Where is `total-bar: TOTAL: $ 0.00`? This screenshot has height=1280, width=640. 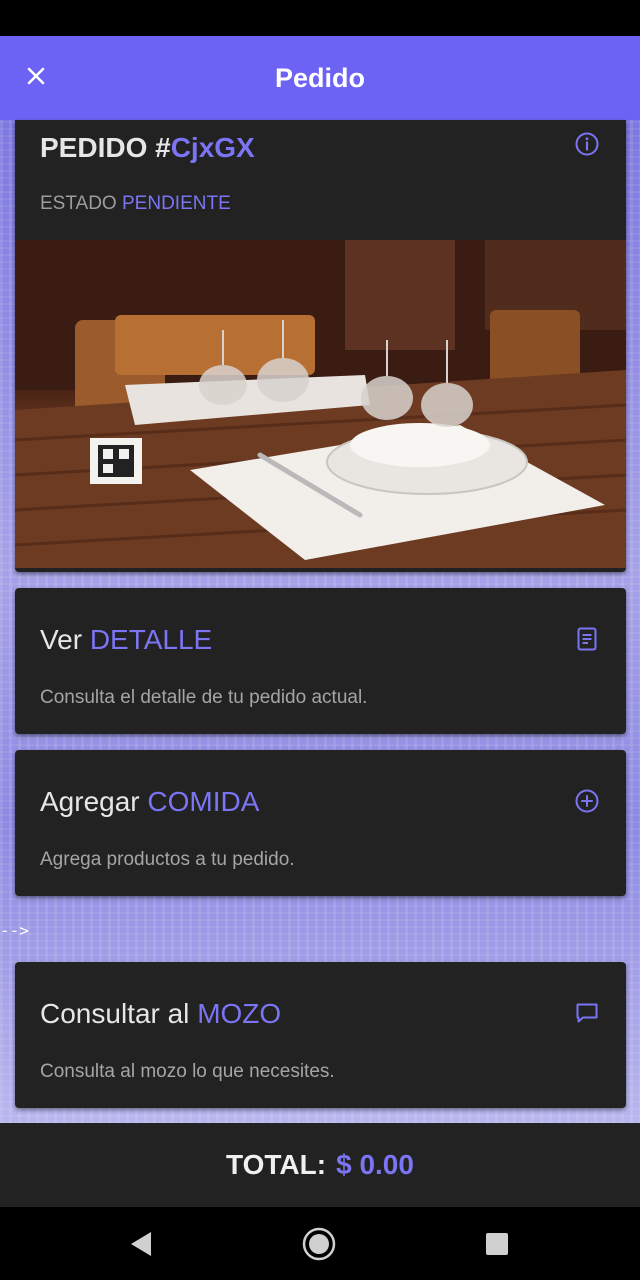 total-bar: TOTAL: $ 0.00 is located at coordinates (320, 1165).